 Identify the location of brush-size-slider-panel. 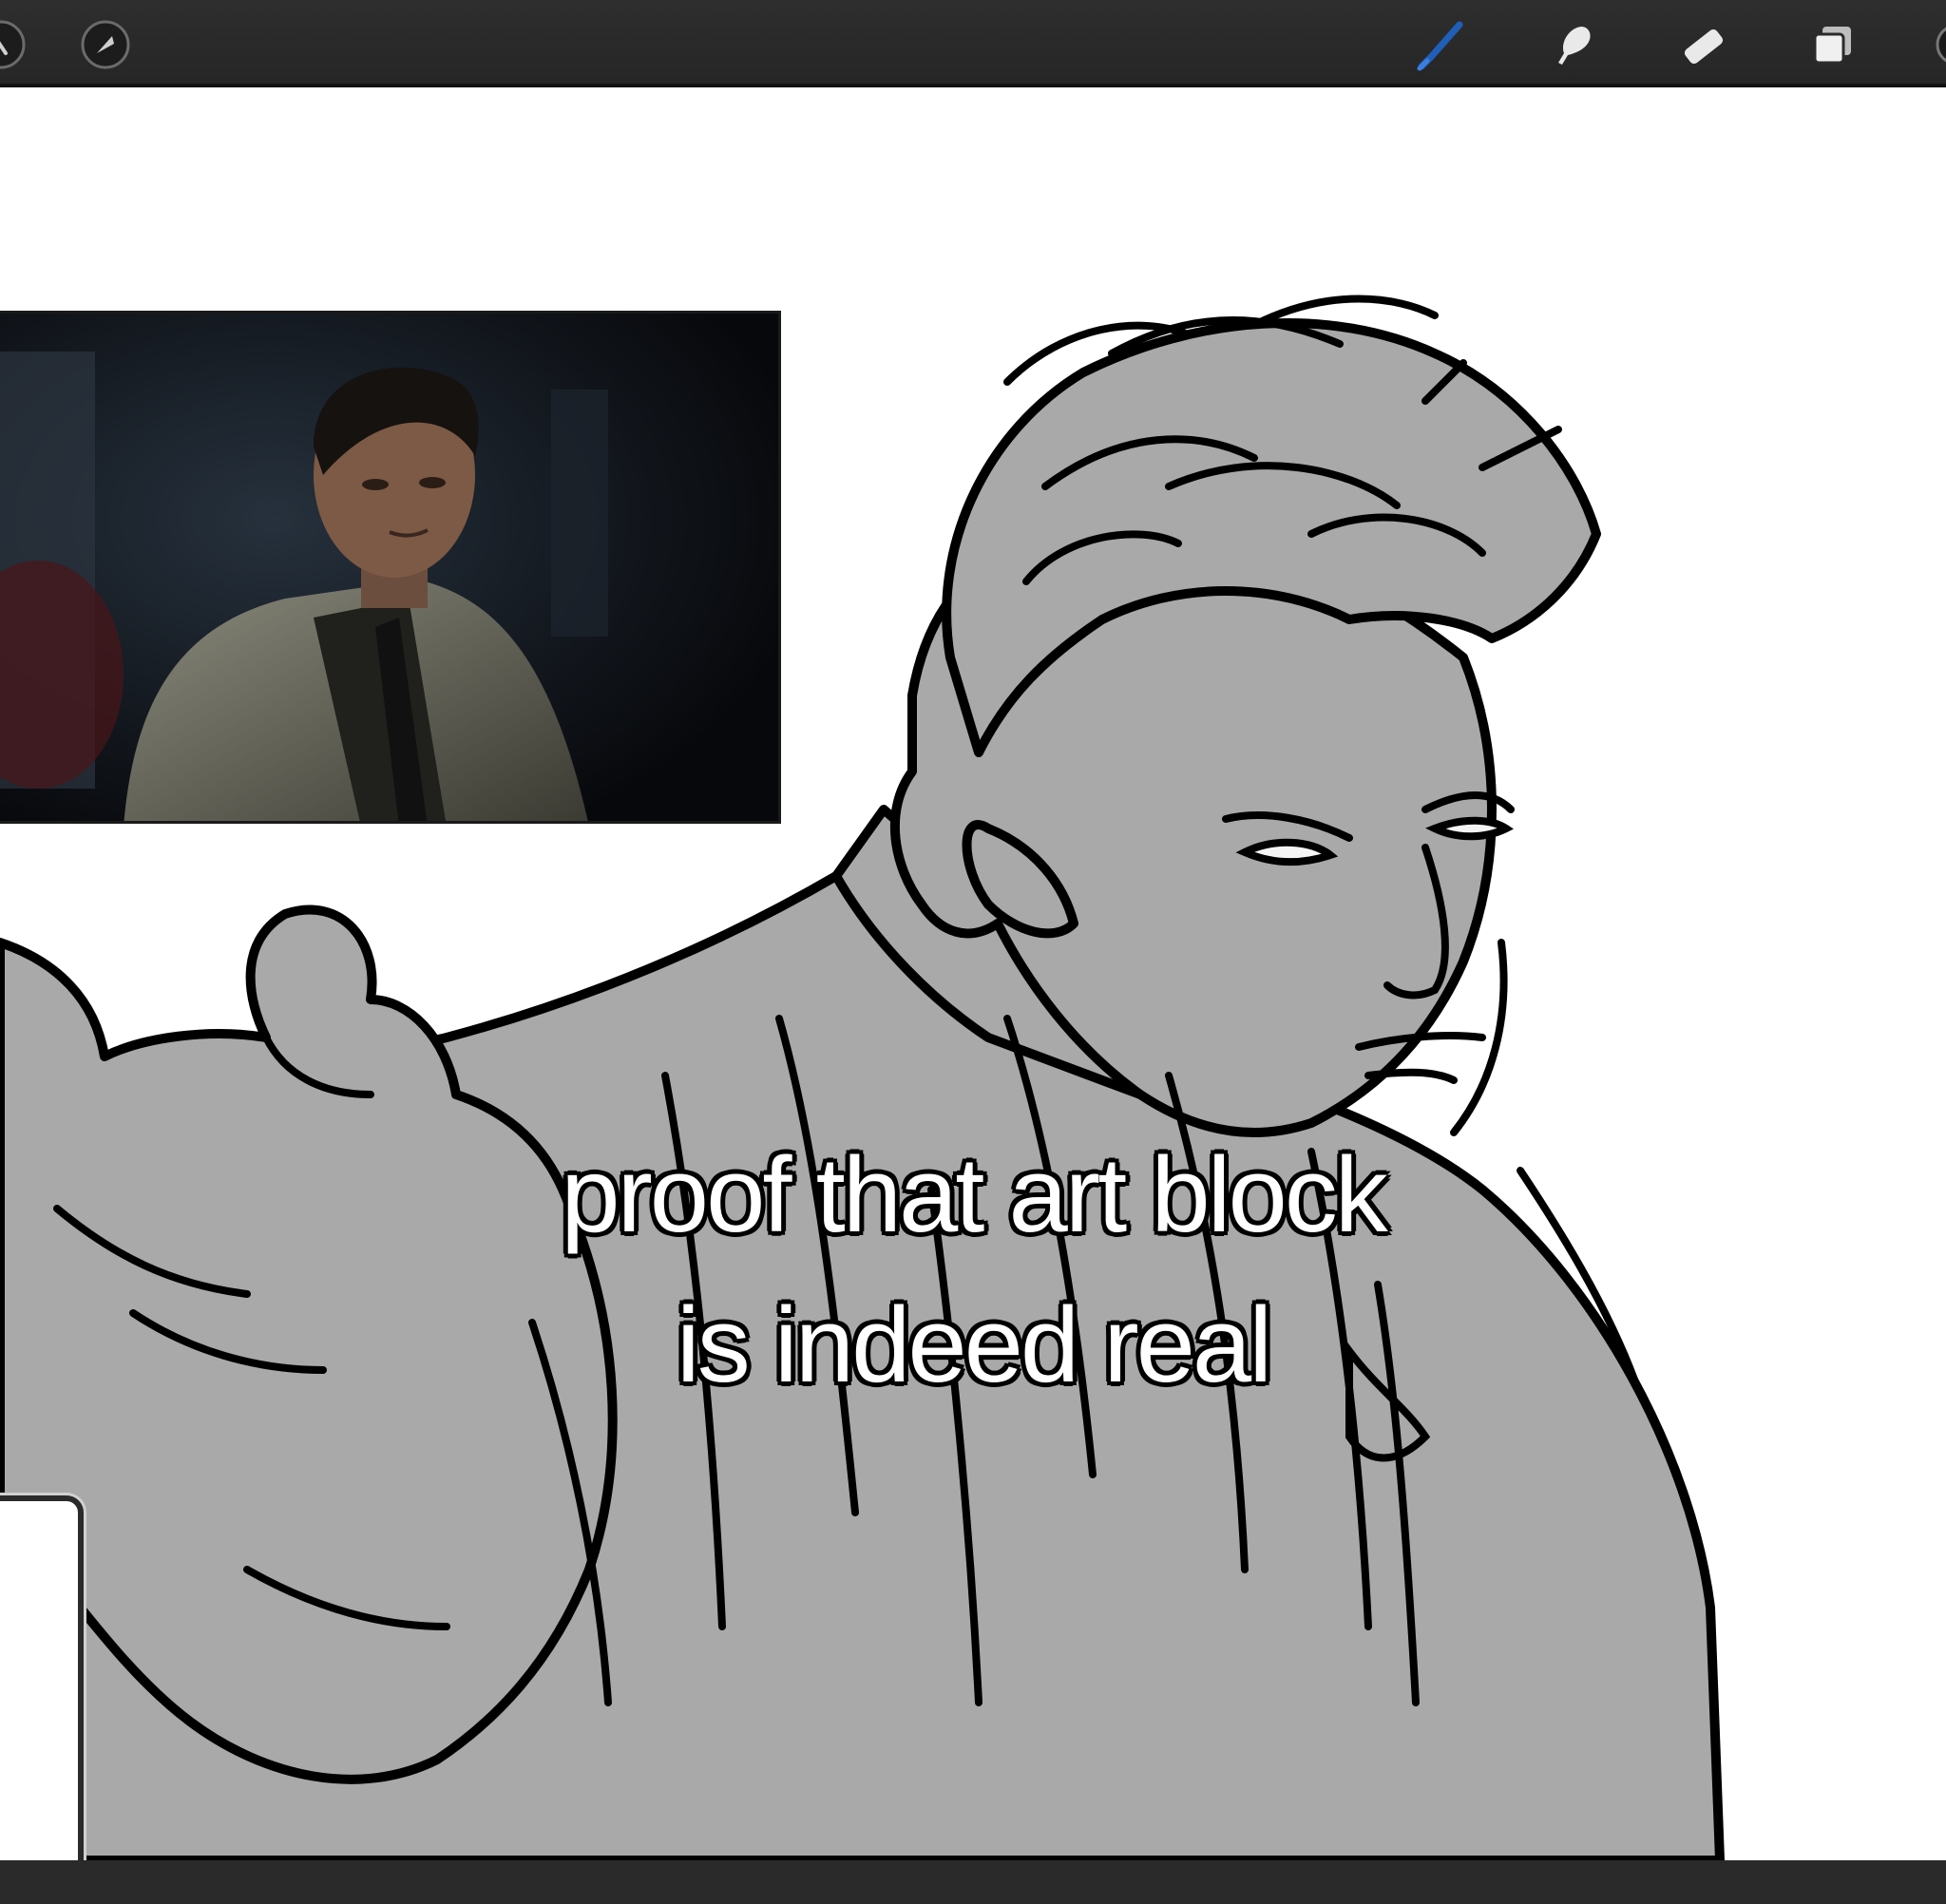
(42, 1677).